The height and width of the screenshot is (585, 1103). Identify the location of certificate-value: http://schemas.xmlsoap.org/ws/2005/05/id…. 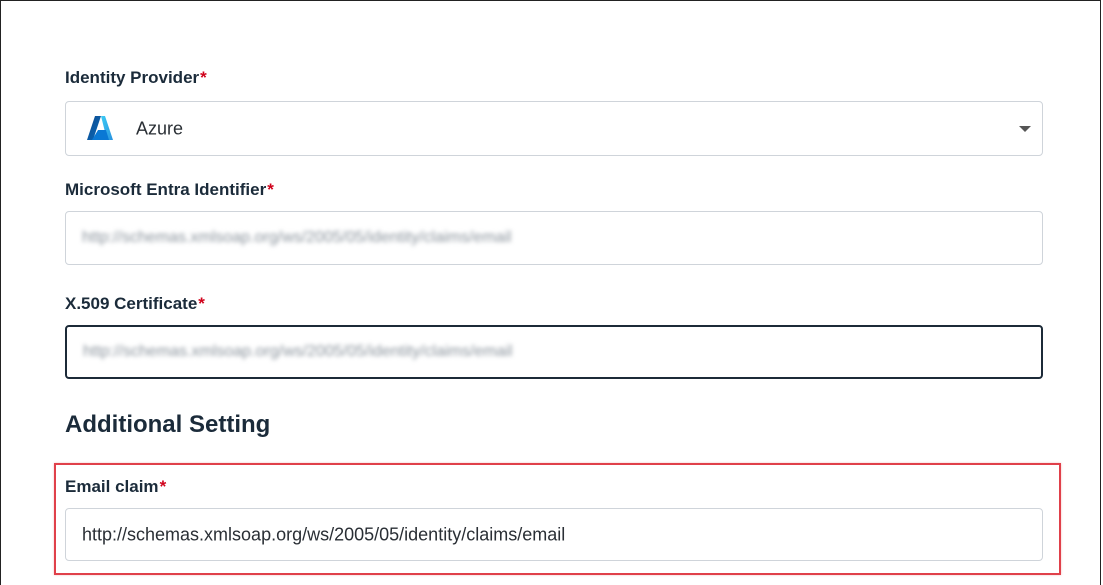
(298, 351).